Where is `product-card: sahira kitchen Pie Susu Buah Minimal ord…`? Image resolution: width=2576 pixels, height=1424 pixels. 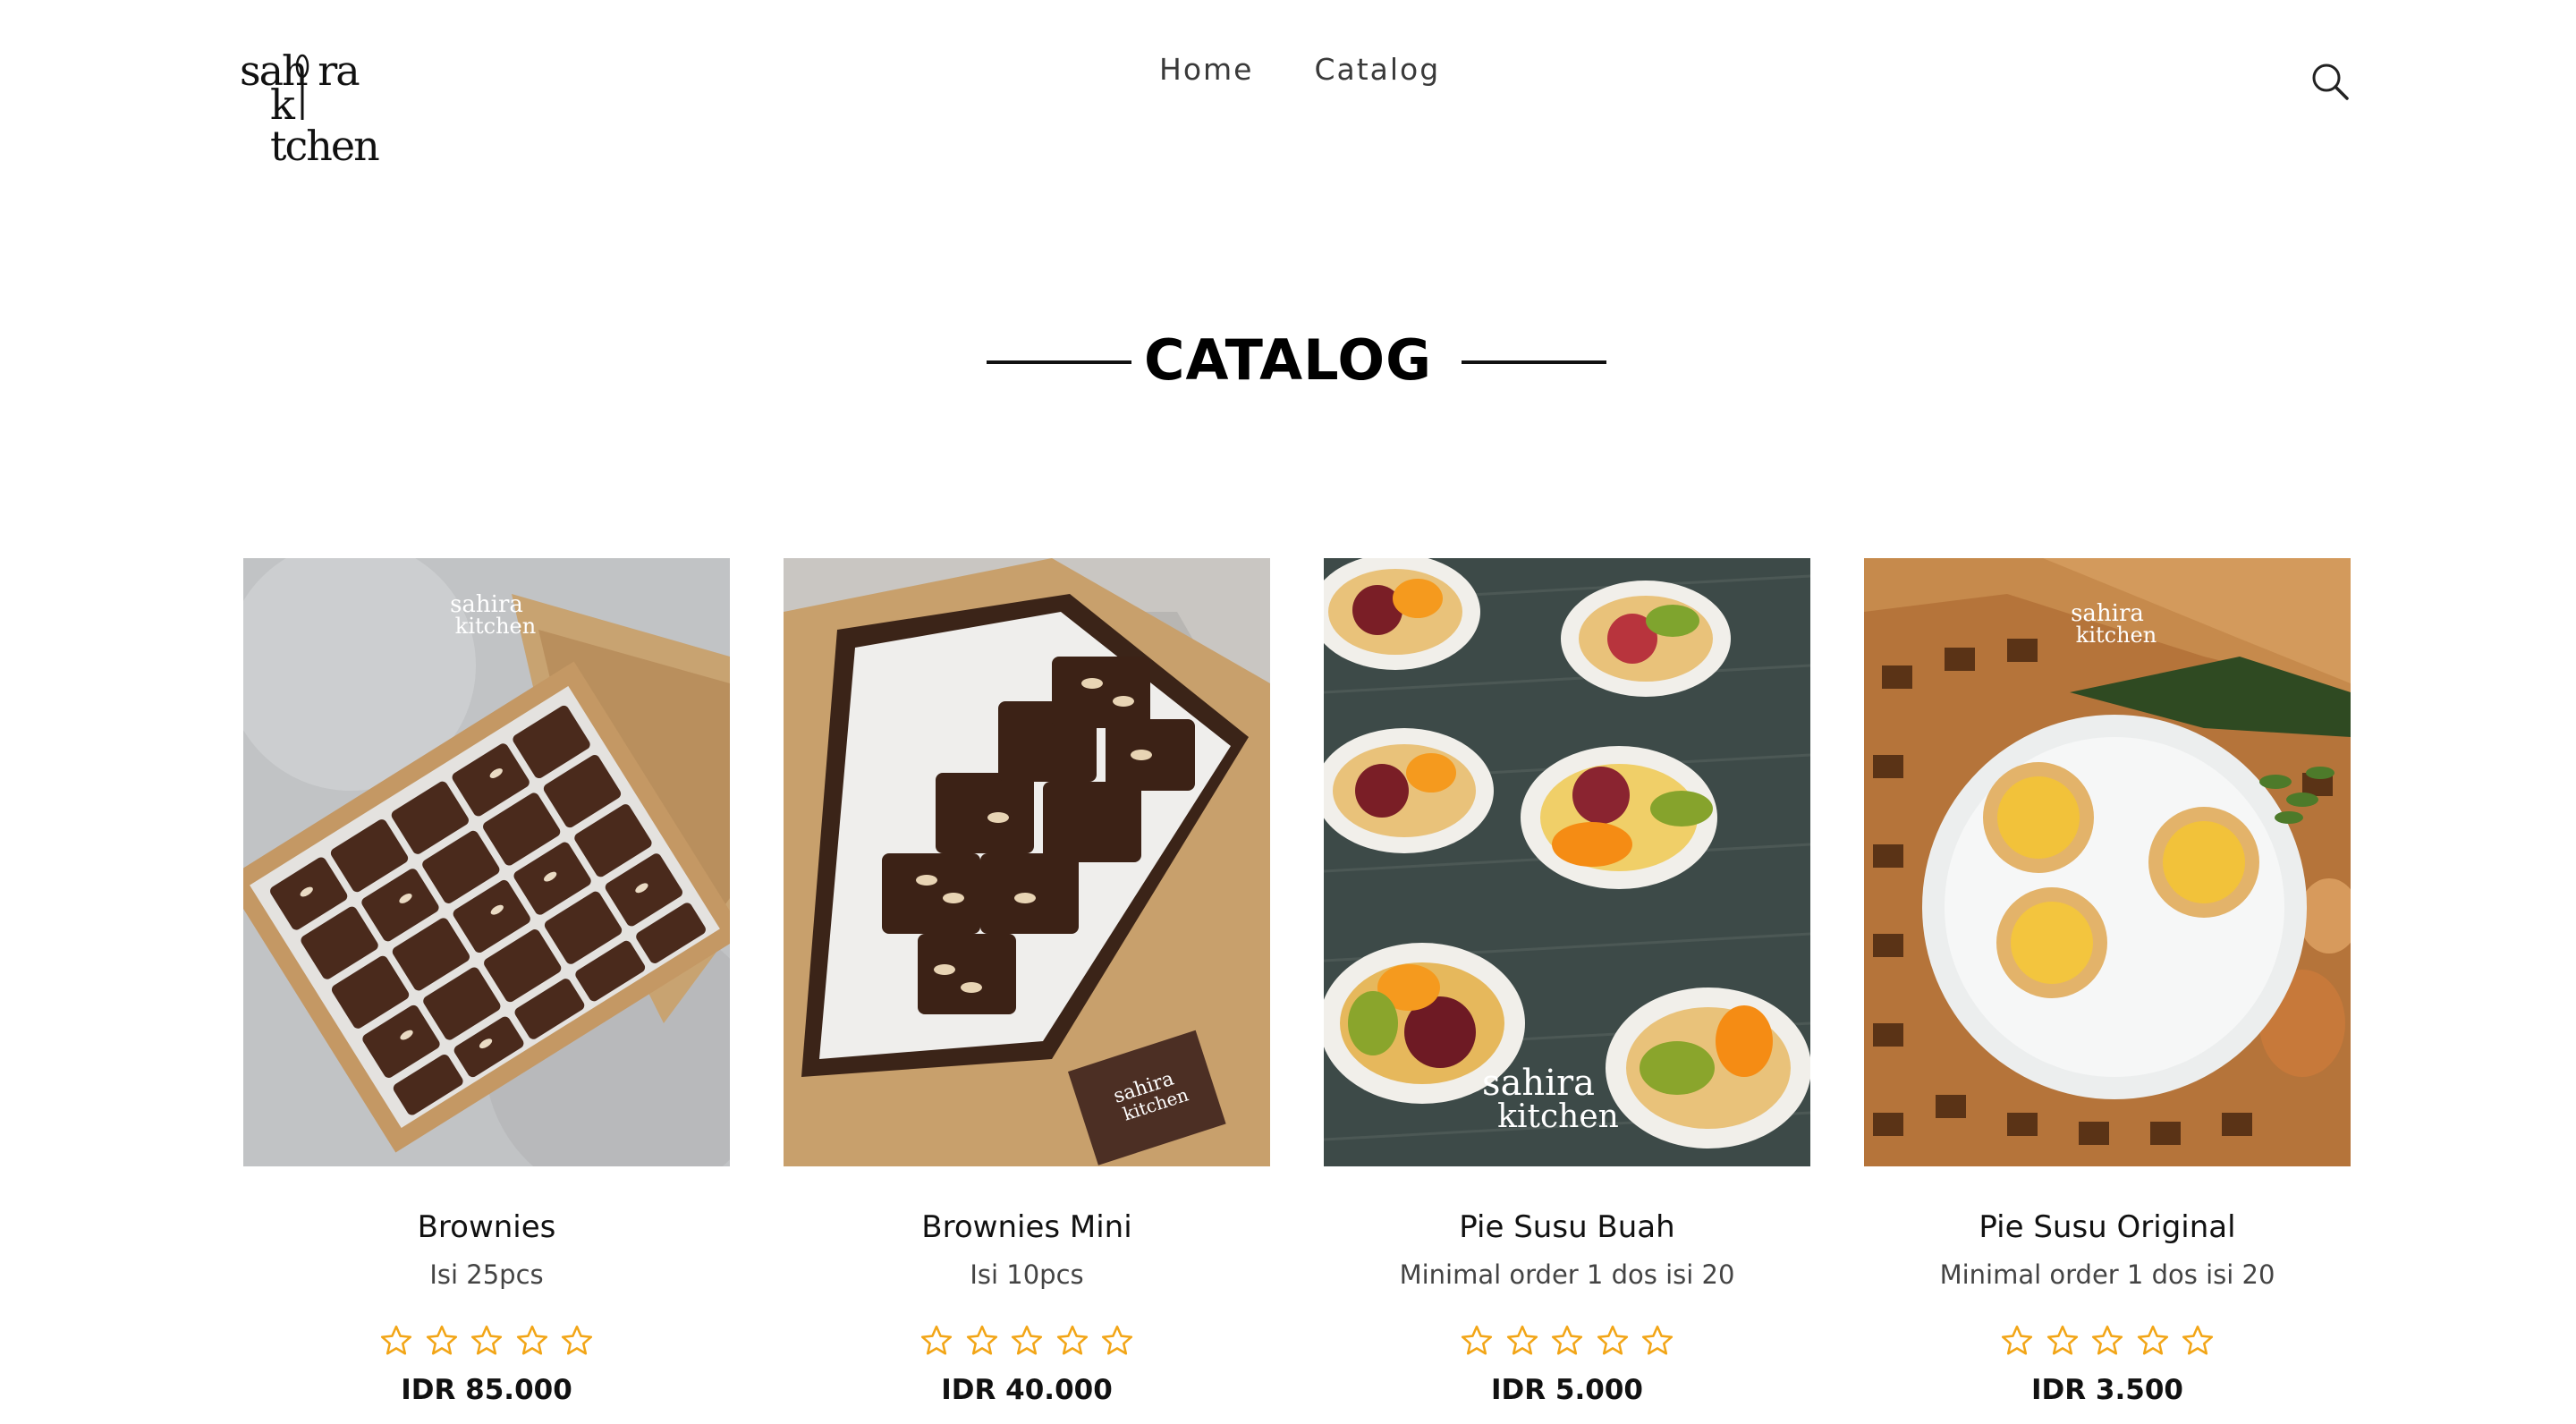 product-card: sahira kitchen Pie Susu Buah Minimal ord… is located at coordinates (1567, 991).